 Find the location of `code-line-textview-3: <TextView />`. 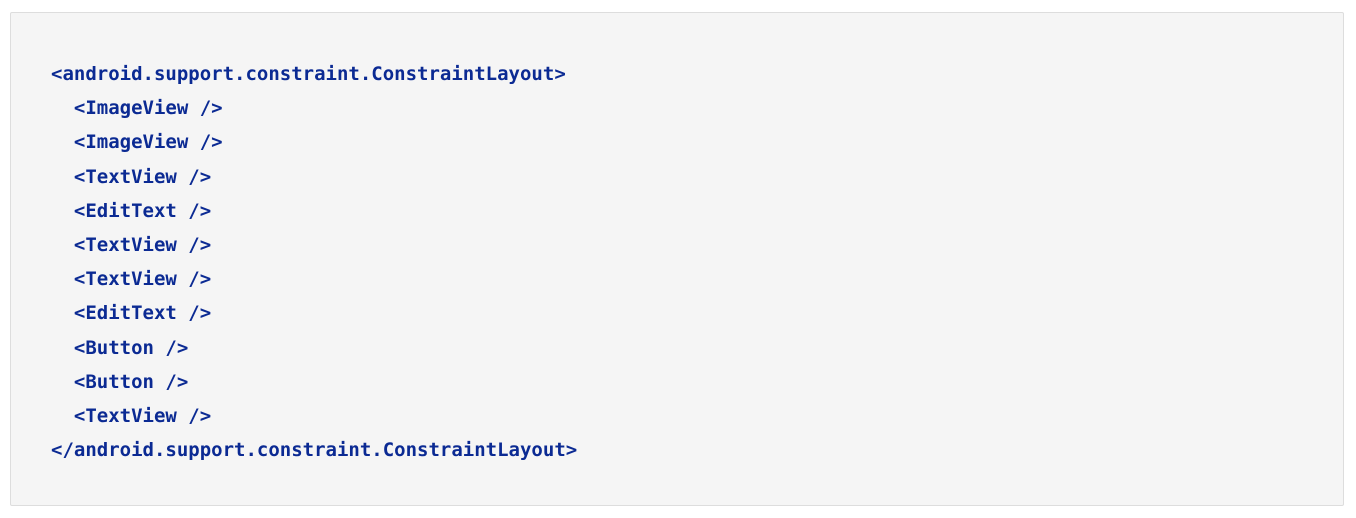

code-line-textview-3: <TextView /> is located at coordinates (131, 279).